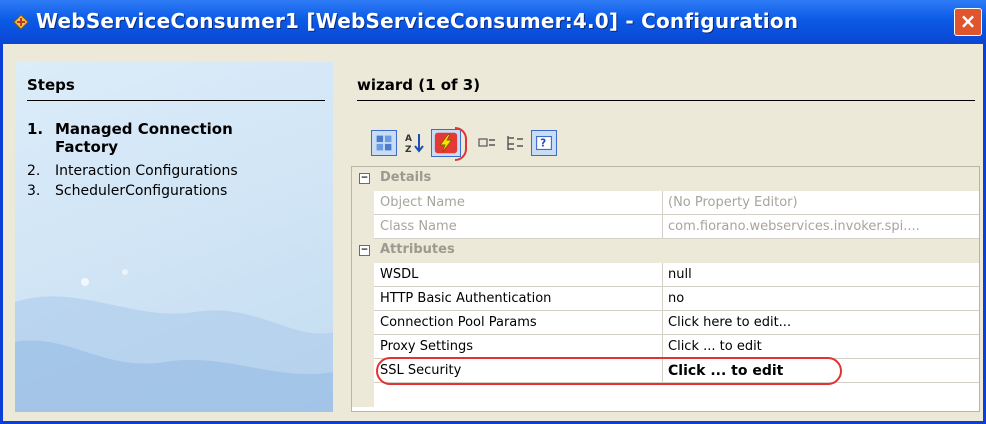  What do you see at coordinates (665, 275) in the screenshot?
I see `property-row-wsdl: WSDL null` at bounding box center [665, 275].